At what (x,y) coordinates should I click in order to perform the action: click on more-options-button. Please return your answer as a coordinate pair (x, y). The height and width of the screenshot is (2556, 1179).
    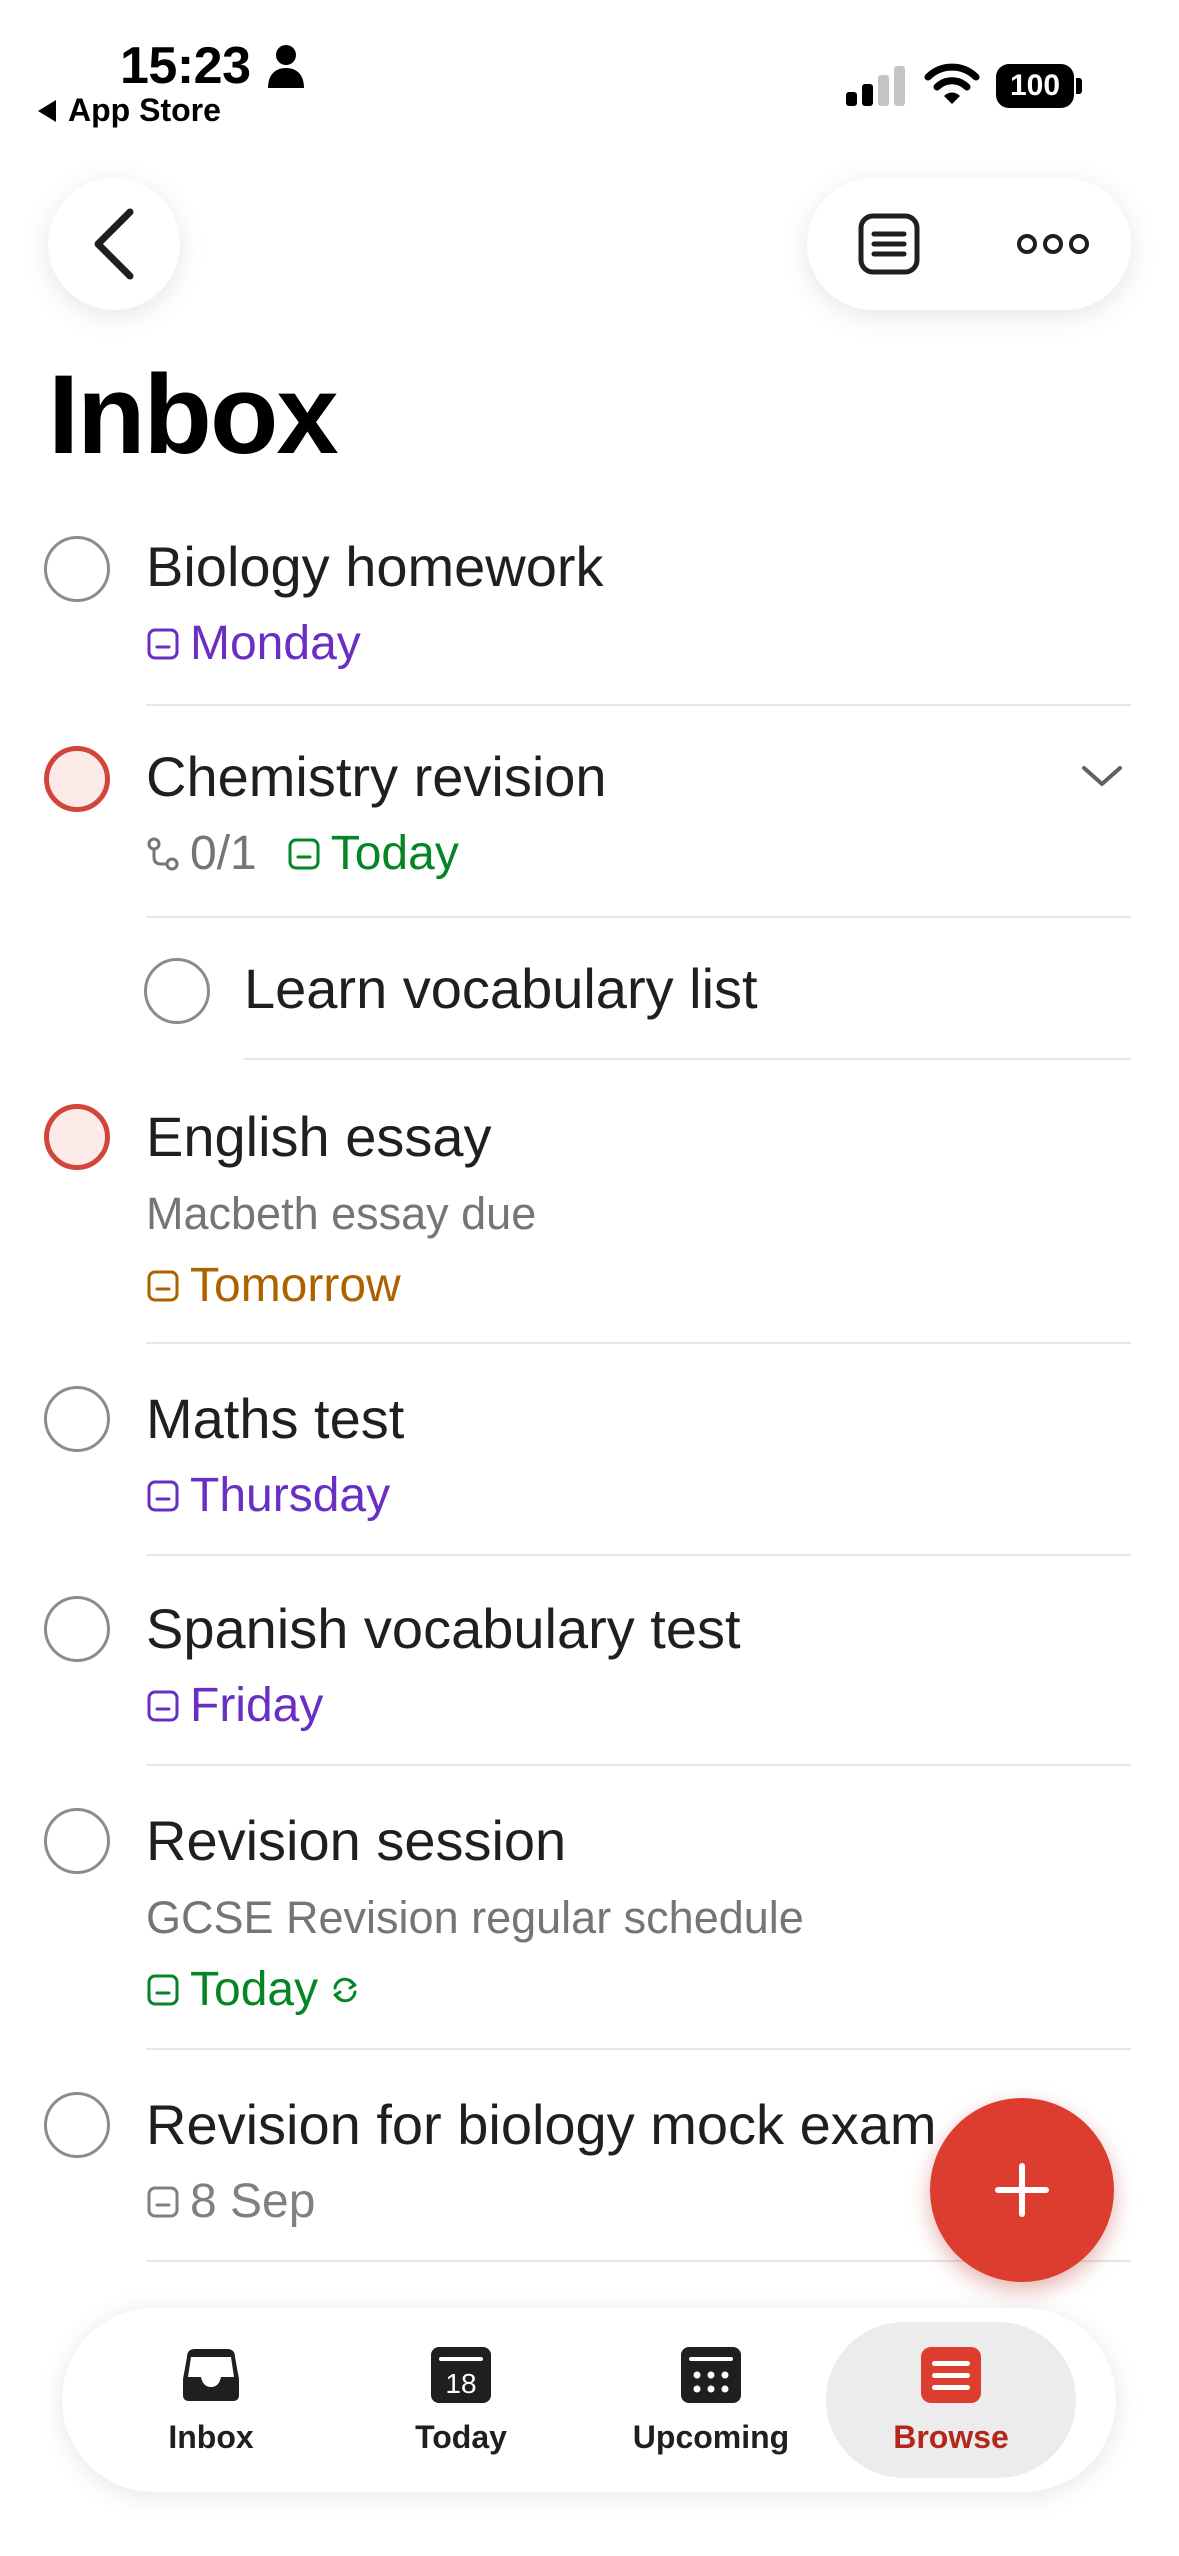
    Looking at the image, I should click on (1053, 244).